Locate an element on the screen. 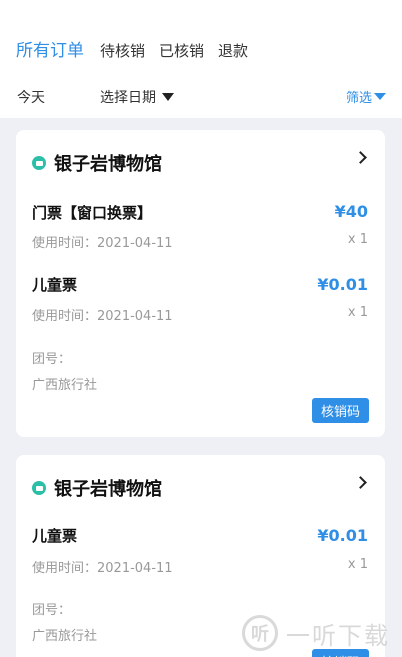 The height and width of the screenshot is (657, 402). verify-code-button: 核销码 is located at coordinates (340, 410).